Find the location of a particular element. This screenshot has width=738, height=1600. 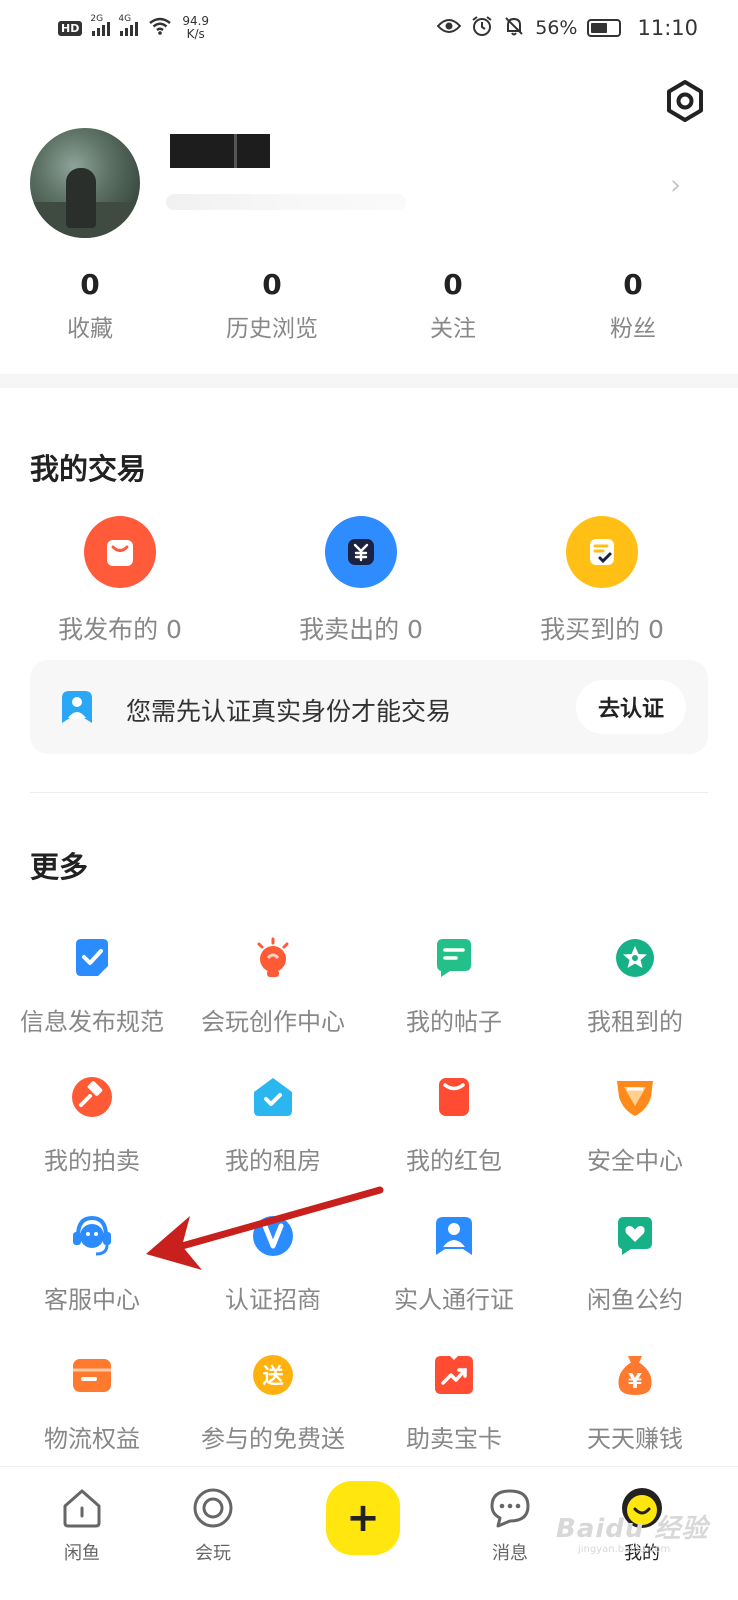

svg-text: 送 is located at coordinates (274, 1376).